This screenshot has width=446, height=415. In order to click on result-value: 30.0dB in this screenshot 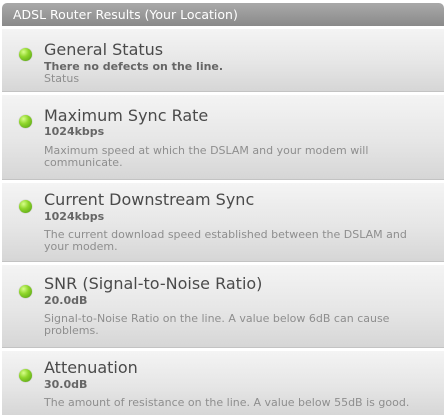, I will do `click(66, 384)`.